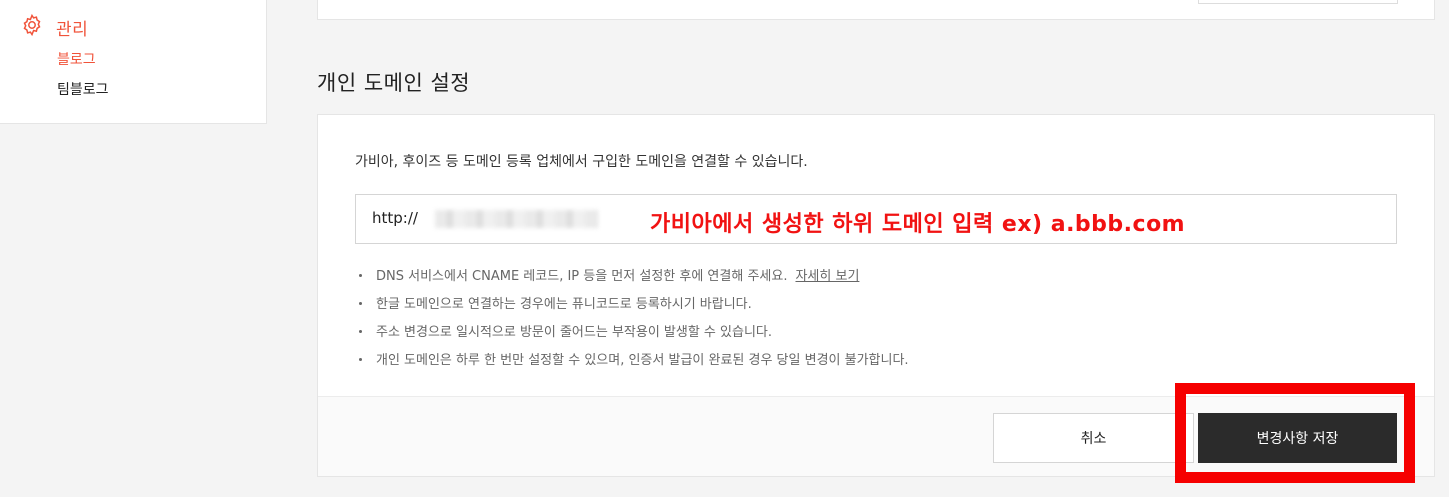 Image resolution: width=1449 pixels, height=497 pixels. What do you see at coordinates (827, 276) in the screenshot?
I see `detail-link: 자세히 보기` at bounding box center [827, 276].